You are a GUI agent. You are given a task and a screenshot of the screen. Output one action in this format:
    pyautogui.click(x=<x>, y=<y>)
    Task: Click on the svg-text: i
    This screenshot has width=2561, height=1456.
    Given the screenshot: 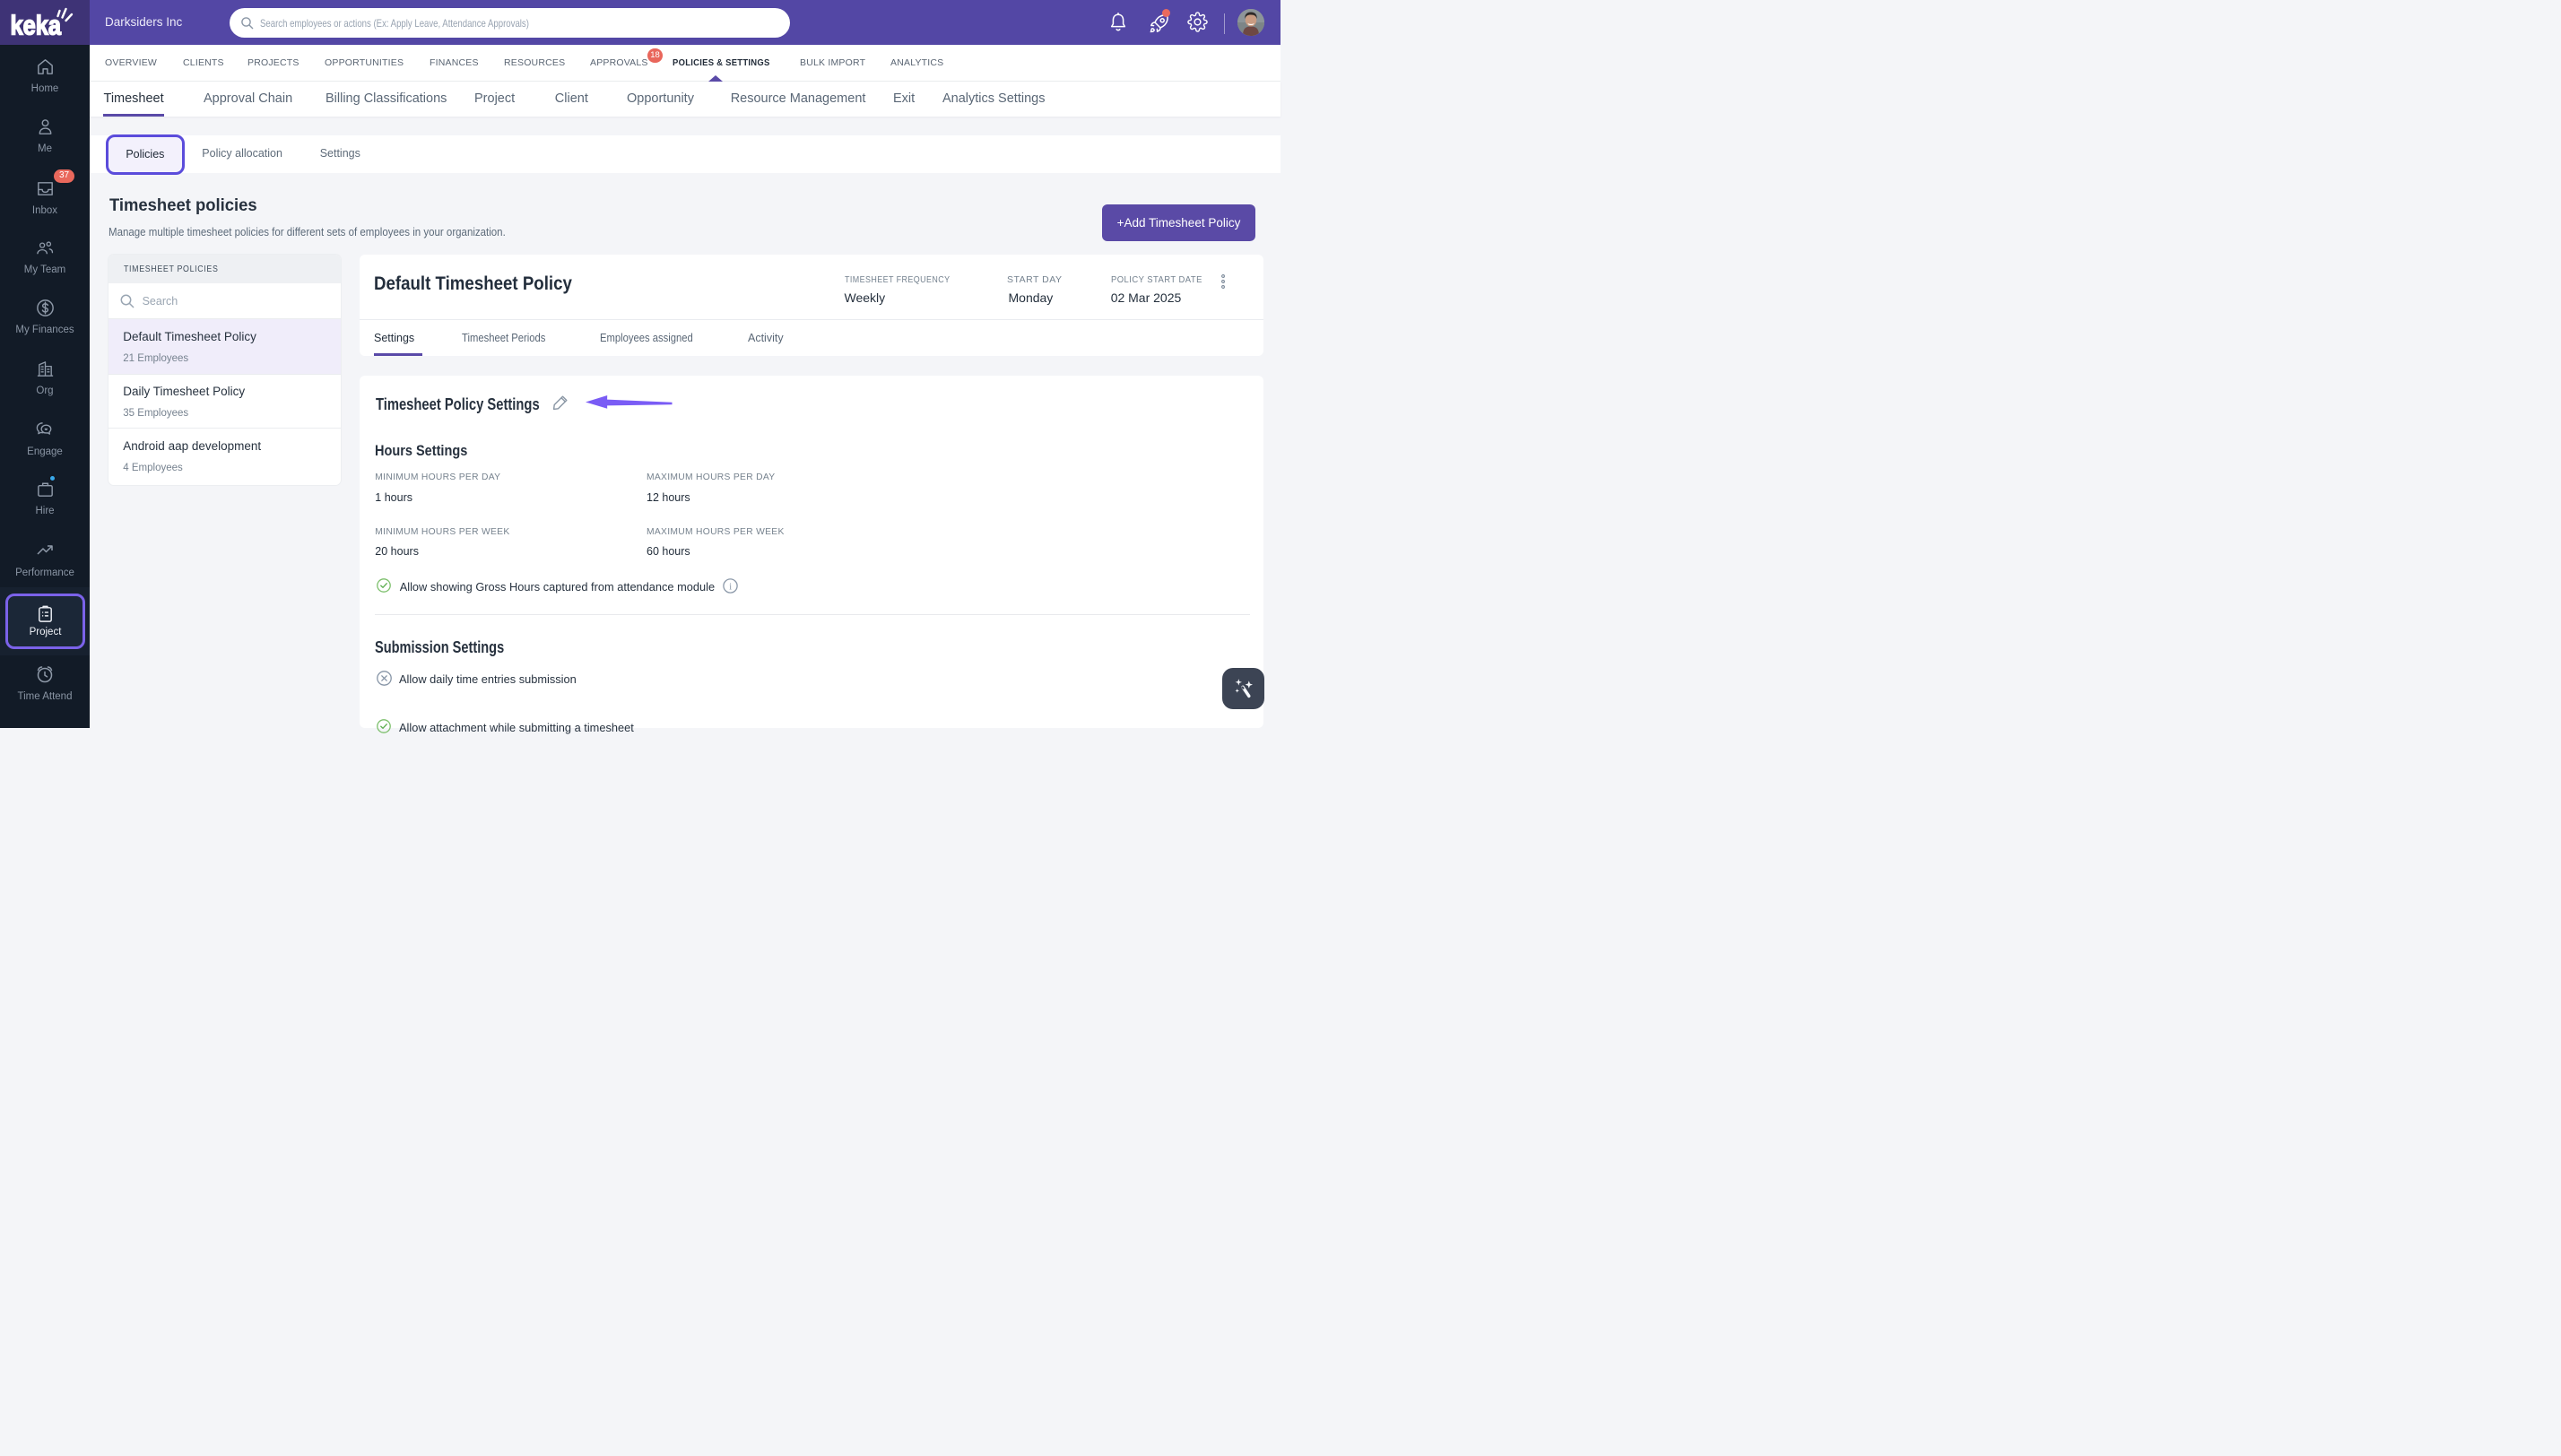 What is the action you would take?
    pyautogui.click(x=730, y=586)
    